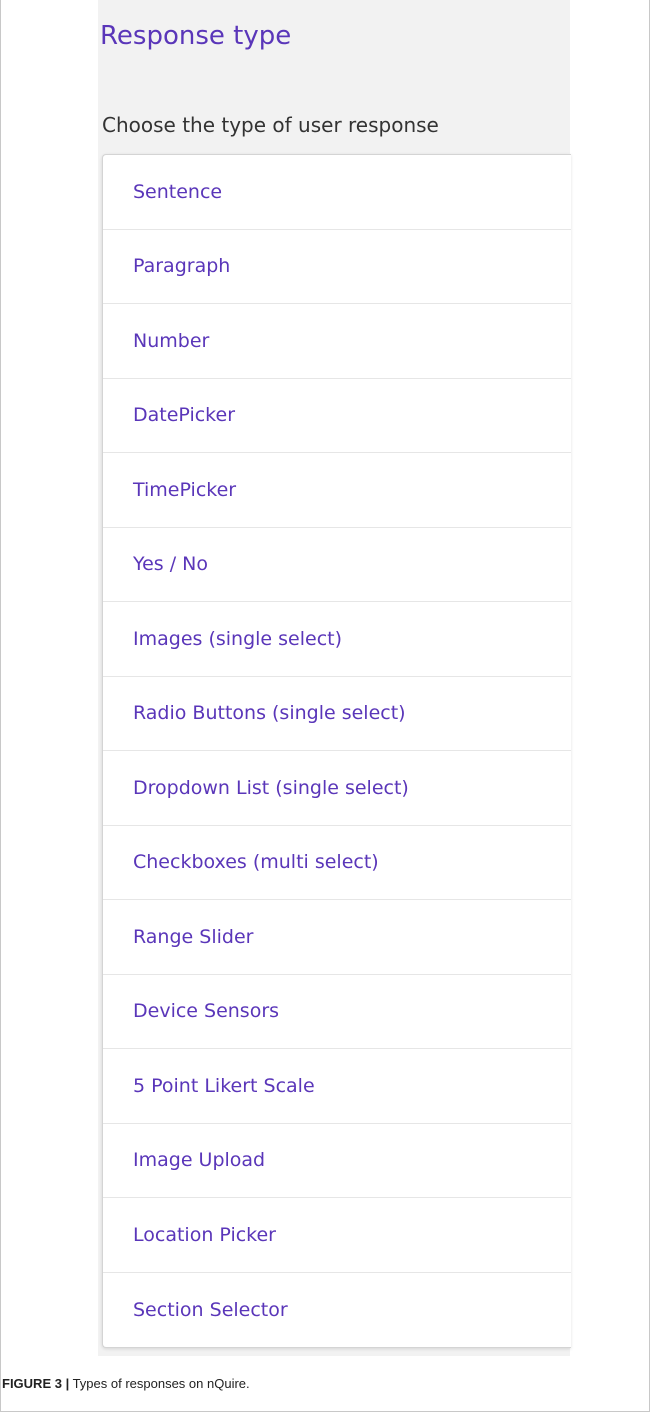 This screenshot has height=1417, width=652. I want to click on response-option-sentence: Sentence, so click(337, 192).